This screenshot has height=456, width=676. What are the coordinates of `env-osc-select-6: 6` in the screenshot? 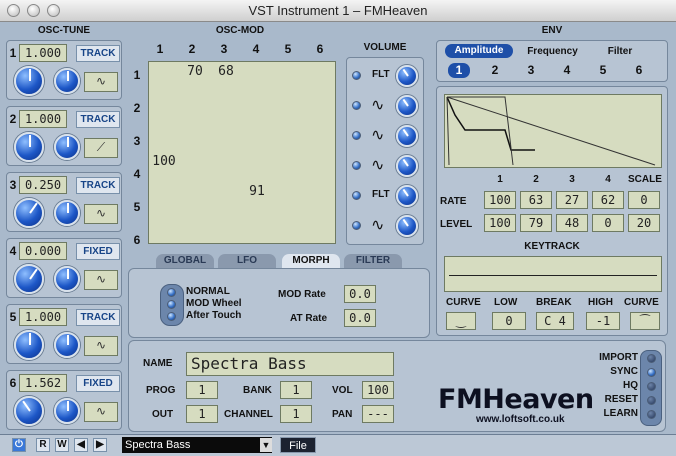 It's located at (639, 70).